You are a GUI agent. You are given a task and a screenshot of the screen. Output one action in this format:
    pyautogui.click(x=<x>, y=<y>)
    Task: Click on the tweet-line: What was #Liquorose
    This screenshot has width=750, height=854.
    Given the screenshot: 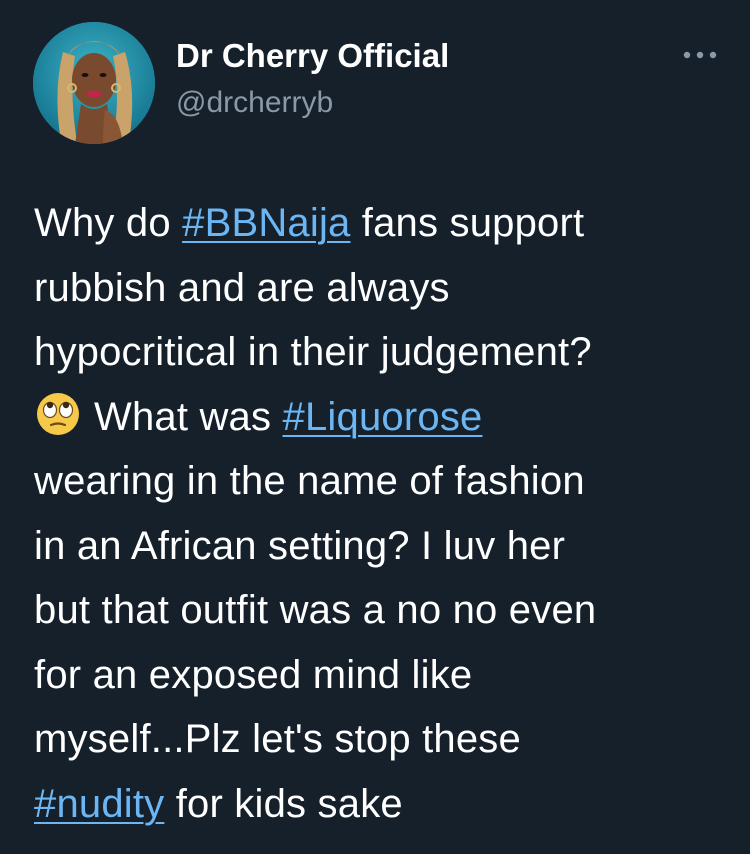 What is the action you would take?
    pyautogui.click(x=379, y=417)
    